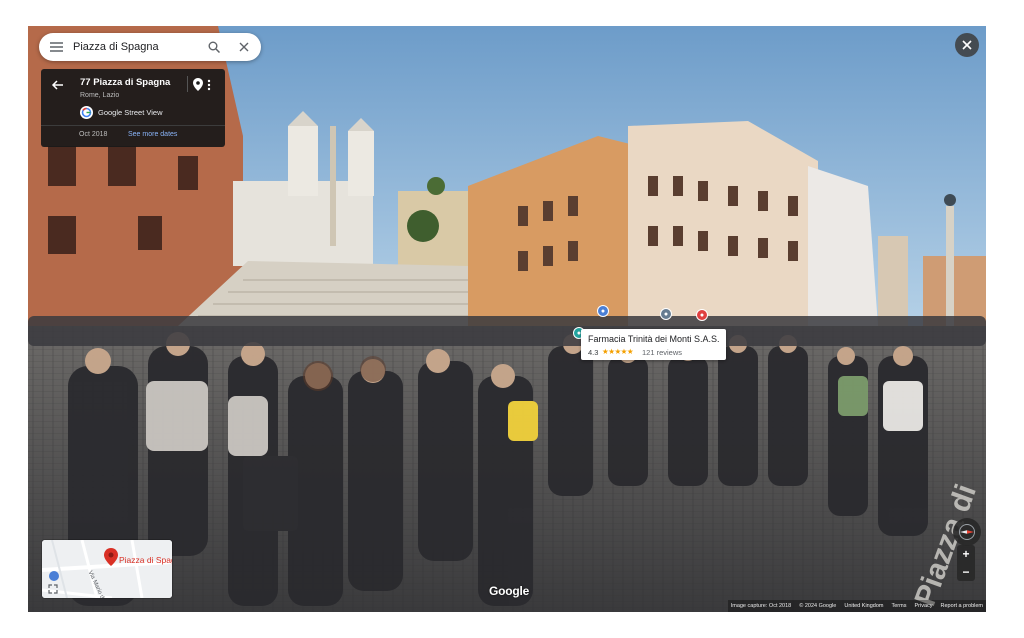 The width and height of the screenshot is (1024, 638). Describe the element at coordinates (662, 352) in the screenshot. I see `review-count: 121 reviews` at that location.